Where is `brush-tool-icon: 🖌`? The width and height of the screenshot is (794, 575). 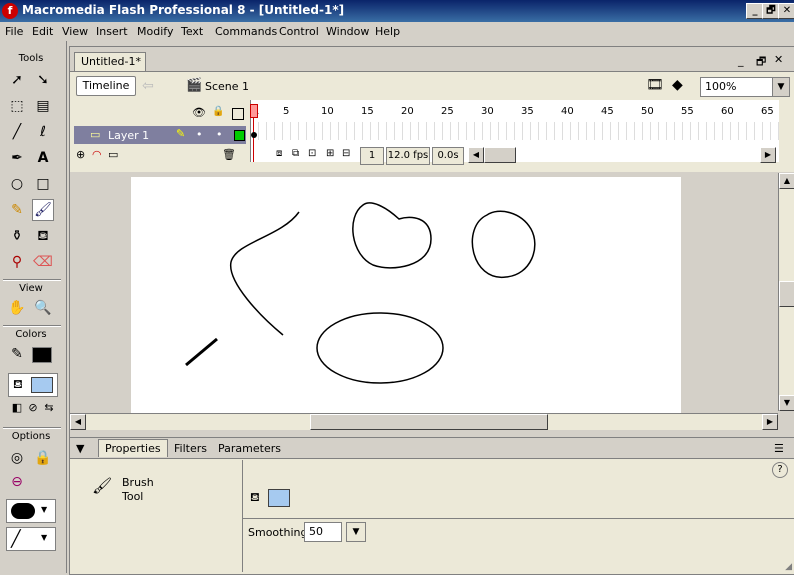
brush-tool-icon: 🖌 is located at coordinates (43, 210).